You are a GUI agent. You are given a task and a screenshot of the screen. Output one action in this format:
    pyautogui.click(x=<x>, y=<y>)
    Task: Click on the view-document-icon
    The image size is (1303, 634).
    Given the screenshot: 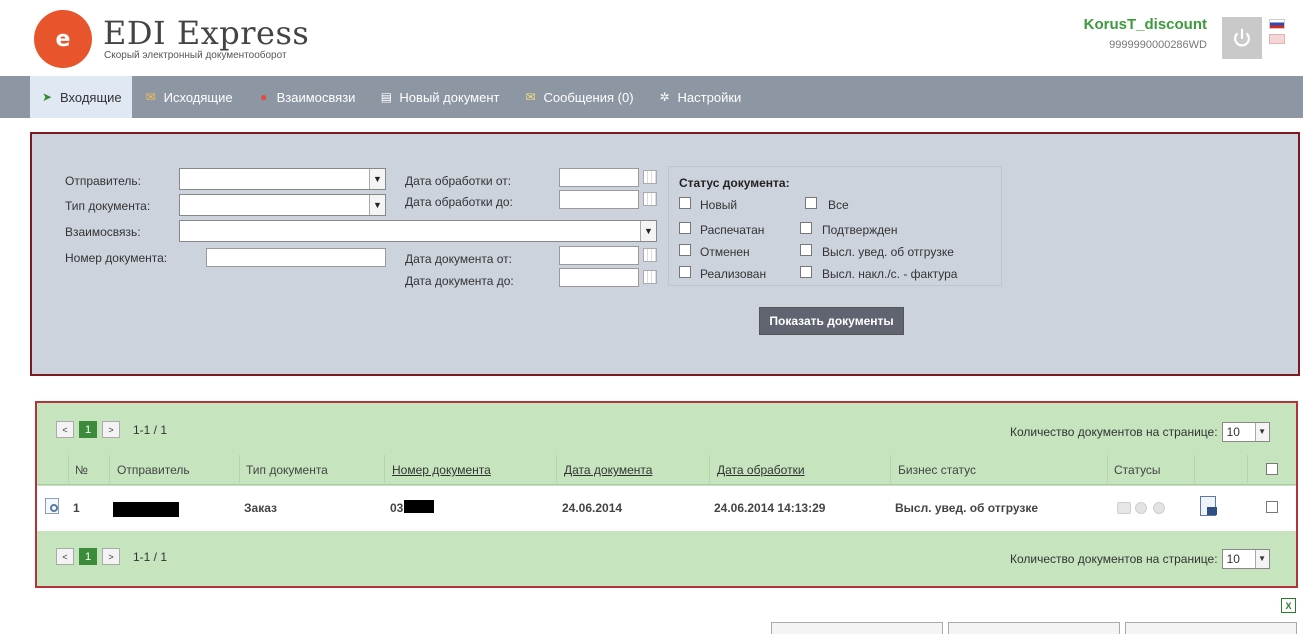 What is the action you would take?
    pyautogui.click(x=52, y=506)
    